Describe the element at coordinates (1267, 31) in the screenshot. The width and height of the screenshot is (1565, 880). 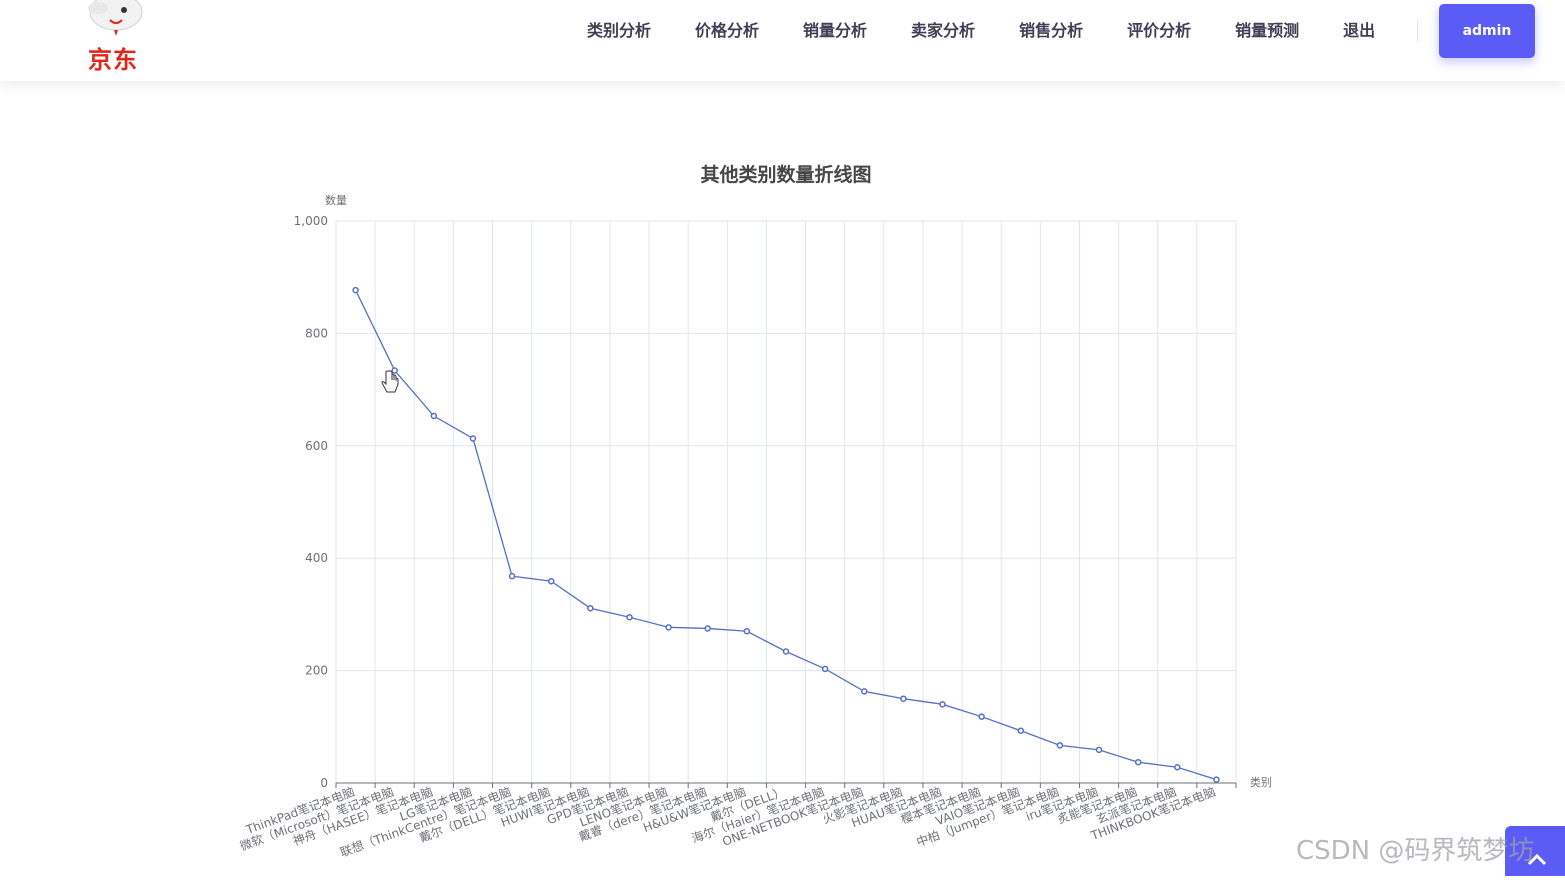
I see `nav-sales-forecast: 销量预测` at that location.